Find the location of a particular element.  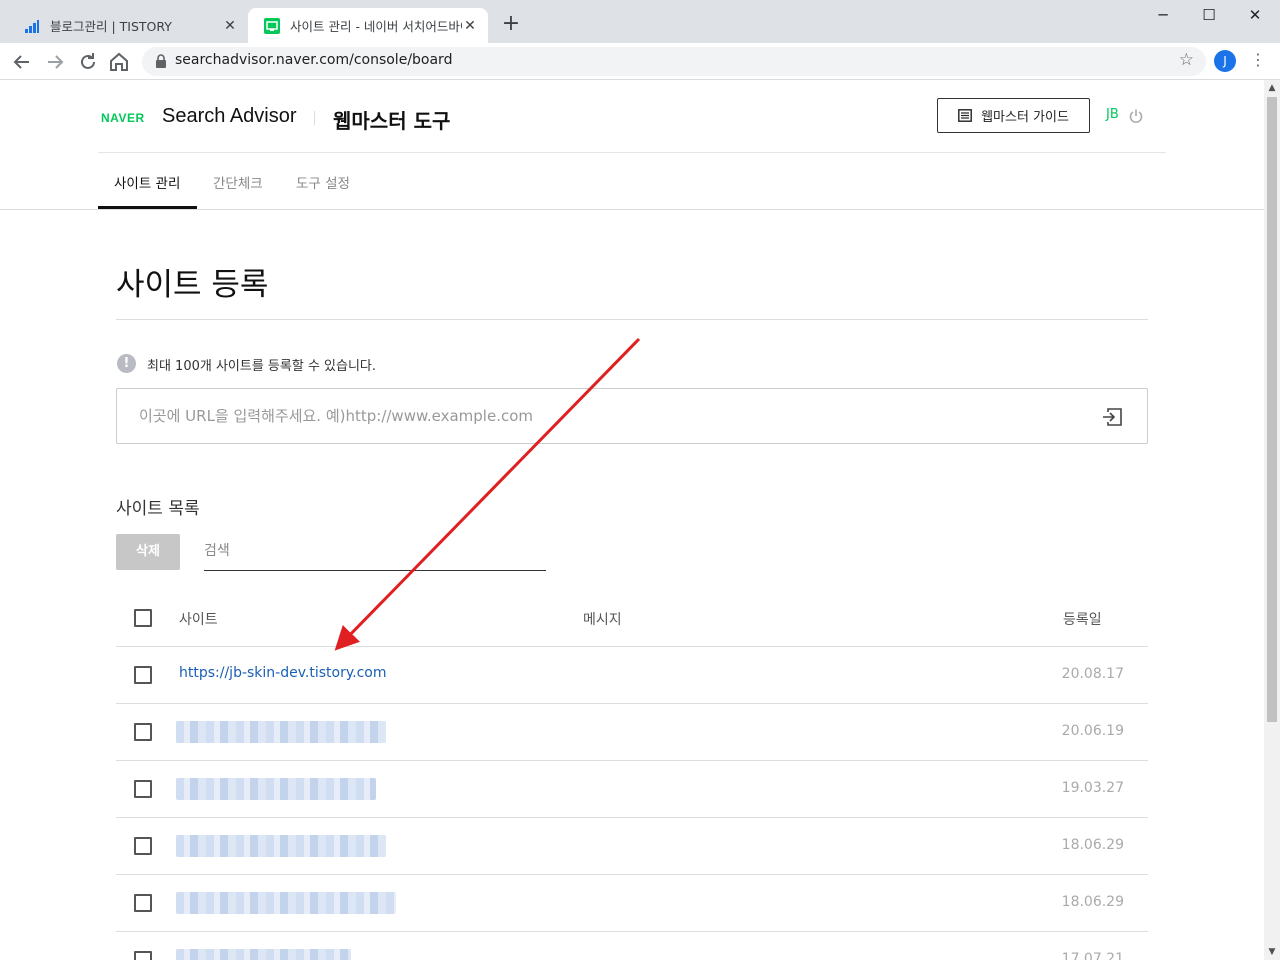

naver-logo: NAVER is located at coordinates (123, 118).